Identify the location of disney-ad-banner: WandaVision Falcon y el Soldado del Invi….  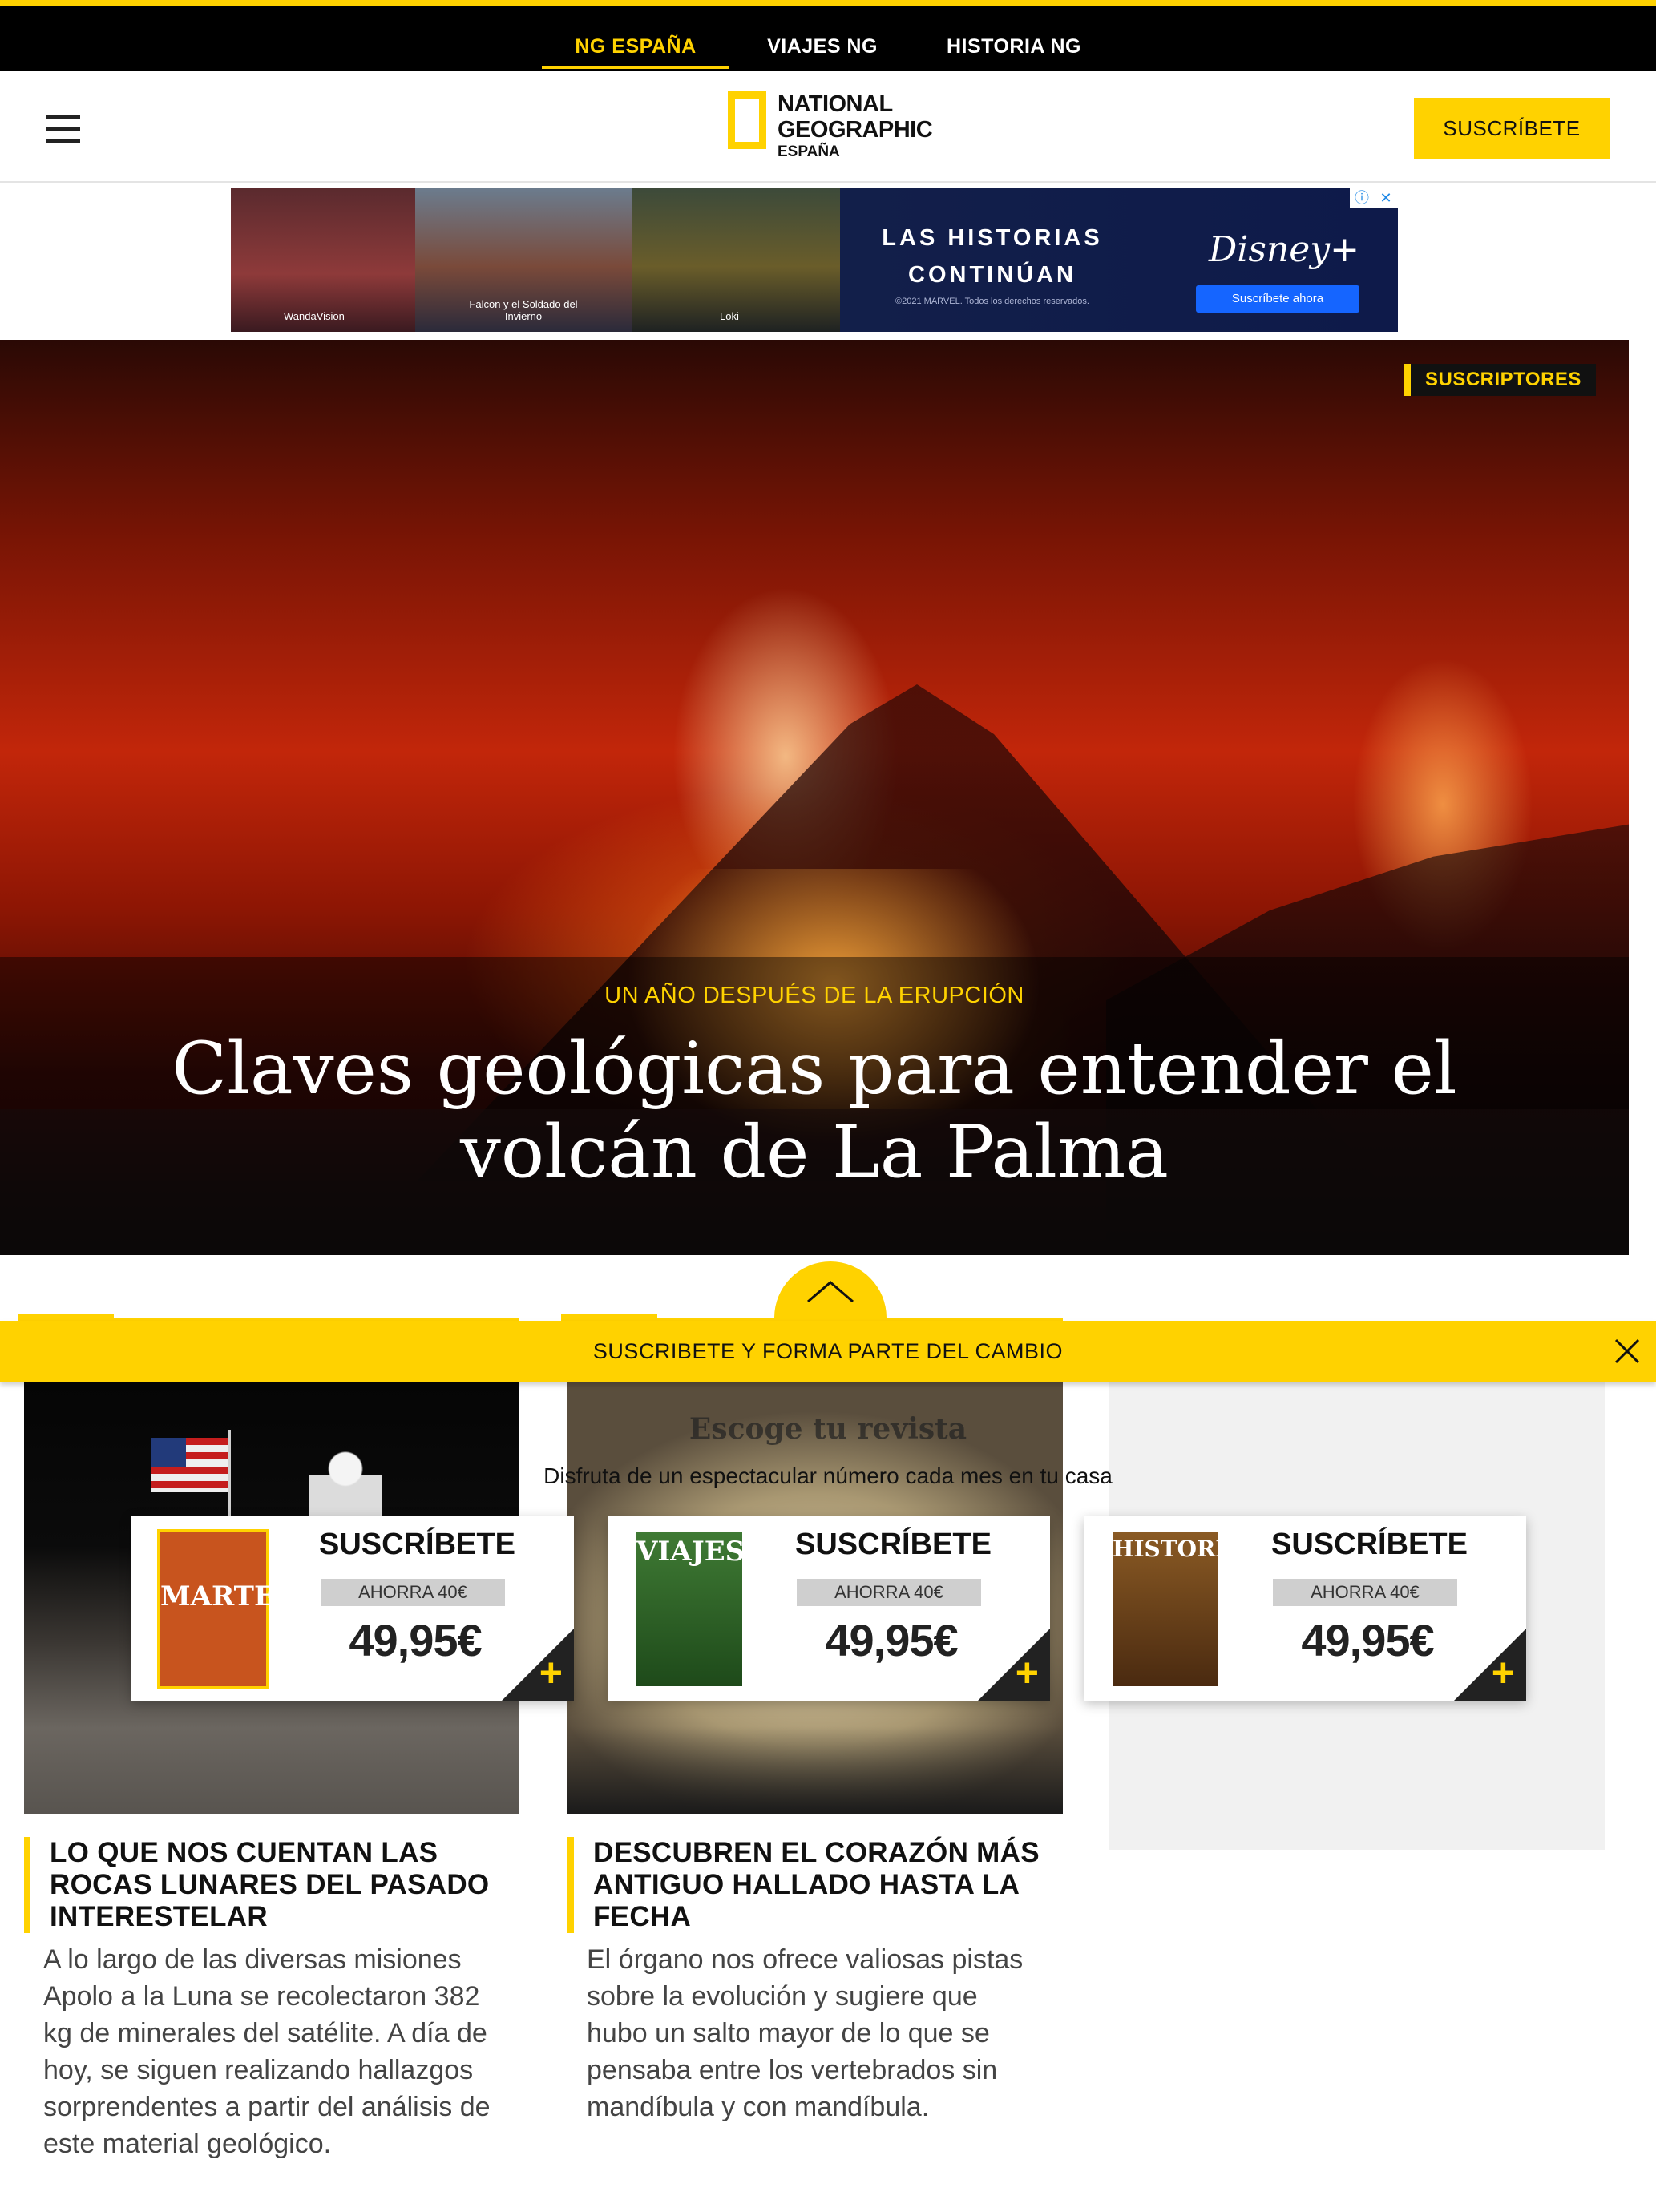
(814, 260).